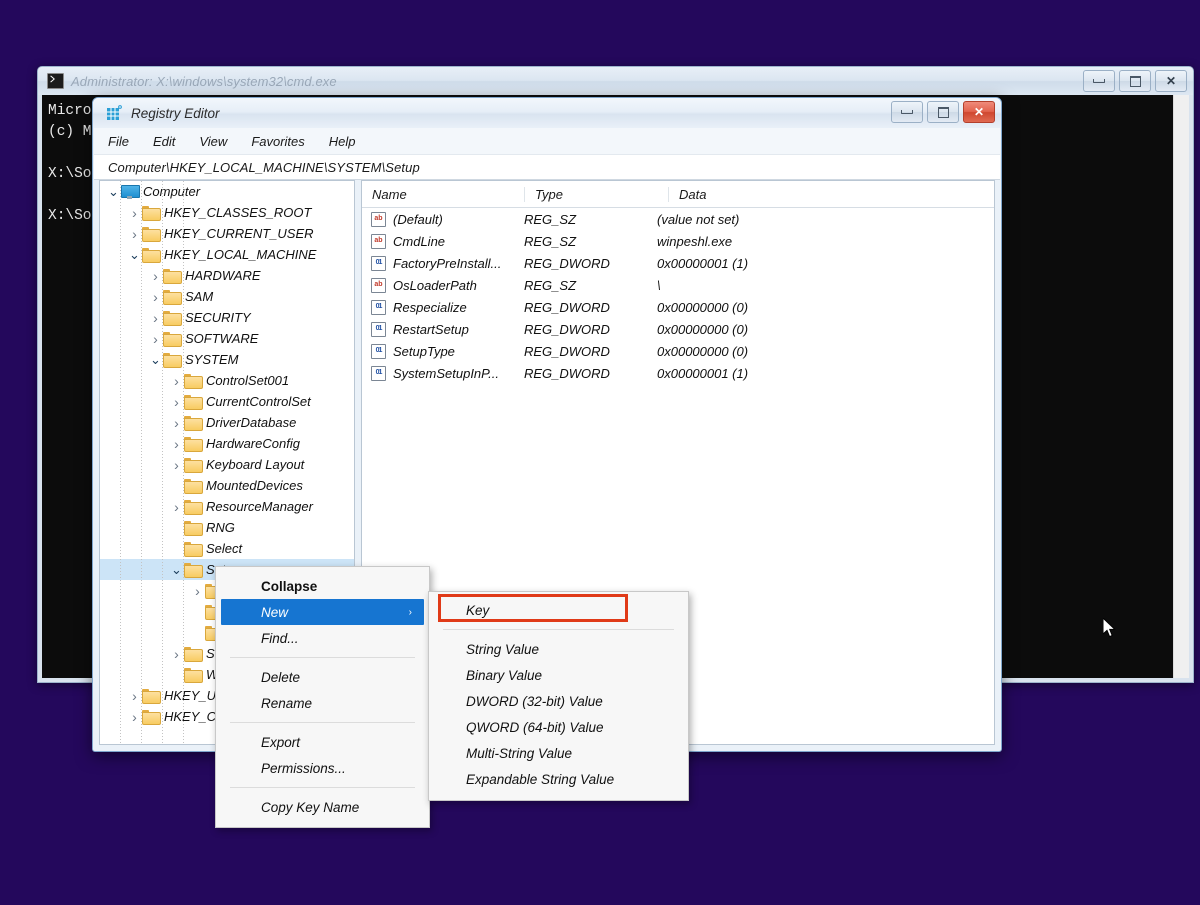 The width and height of the screenshot is (1200, 905). Describe the element at coordinates (907, 112) in the screenshot. I see `regedit-minimize-button` at that location.